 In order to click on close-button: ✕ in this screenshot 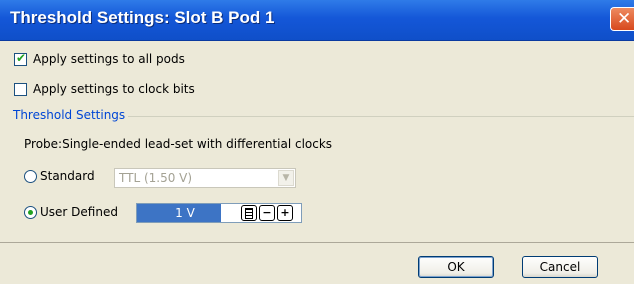, I will do `click(622, 19)`.